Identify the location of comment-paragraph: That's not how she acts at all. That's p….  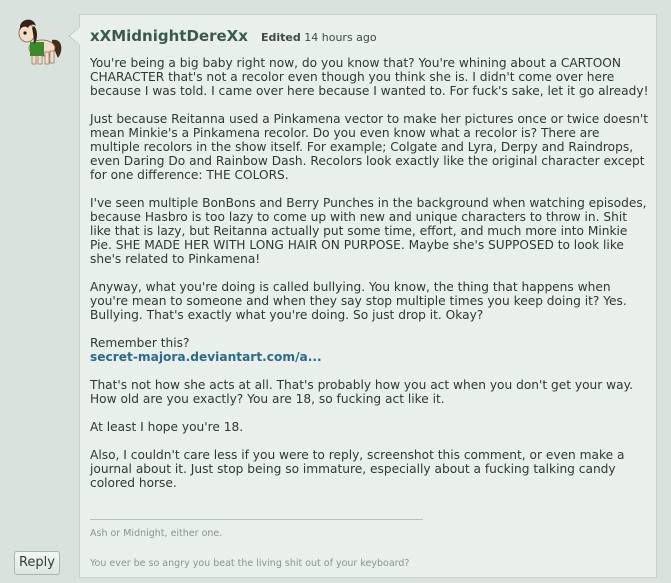
(361, 392).